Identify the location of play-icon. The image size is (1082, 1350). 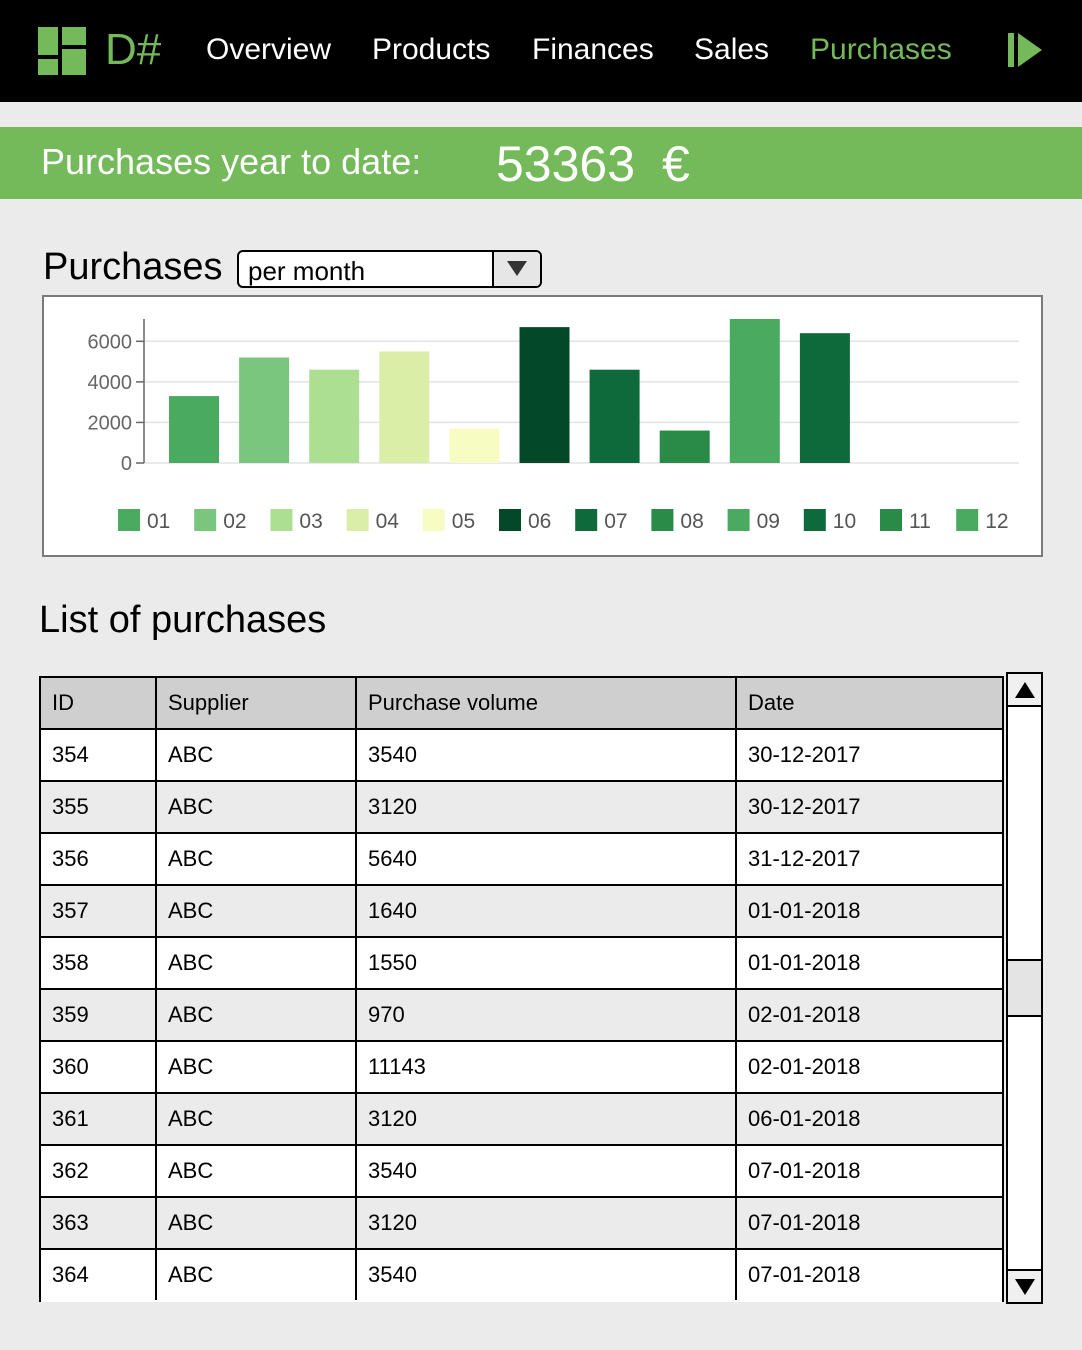
(1025, 50).